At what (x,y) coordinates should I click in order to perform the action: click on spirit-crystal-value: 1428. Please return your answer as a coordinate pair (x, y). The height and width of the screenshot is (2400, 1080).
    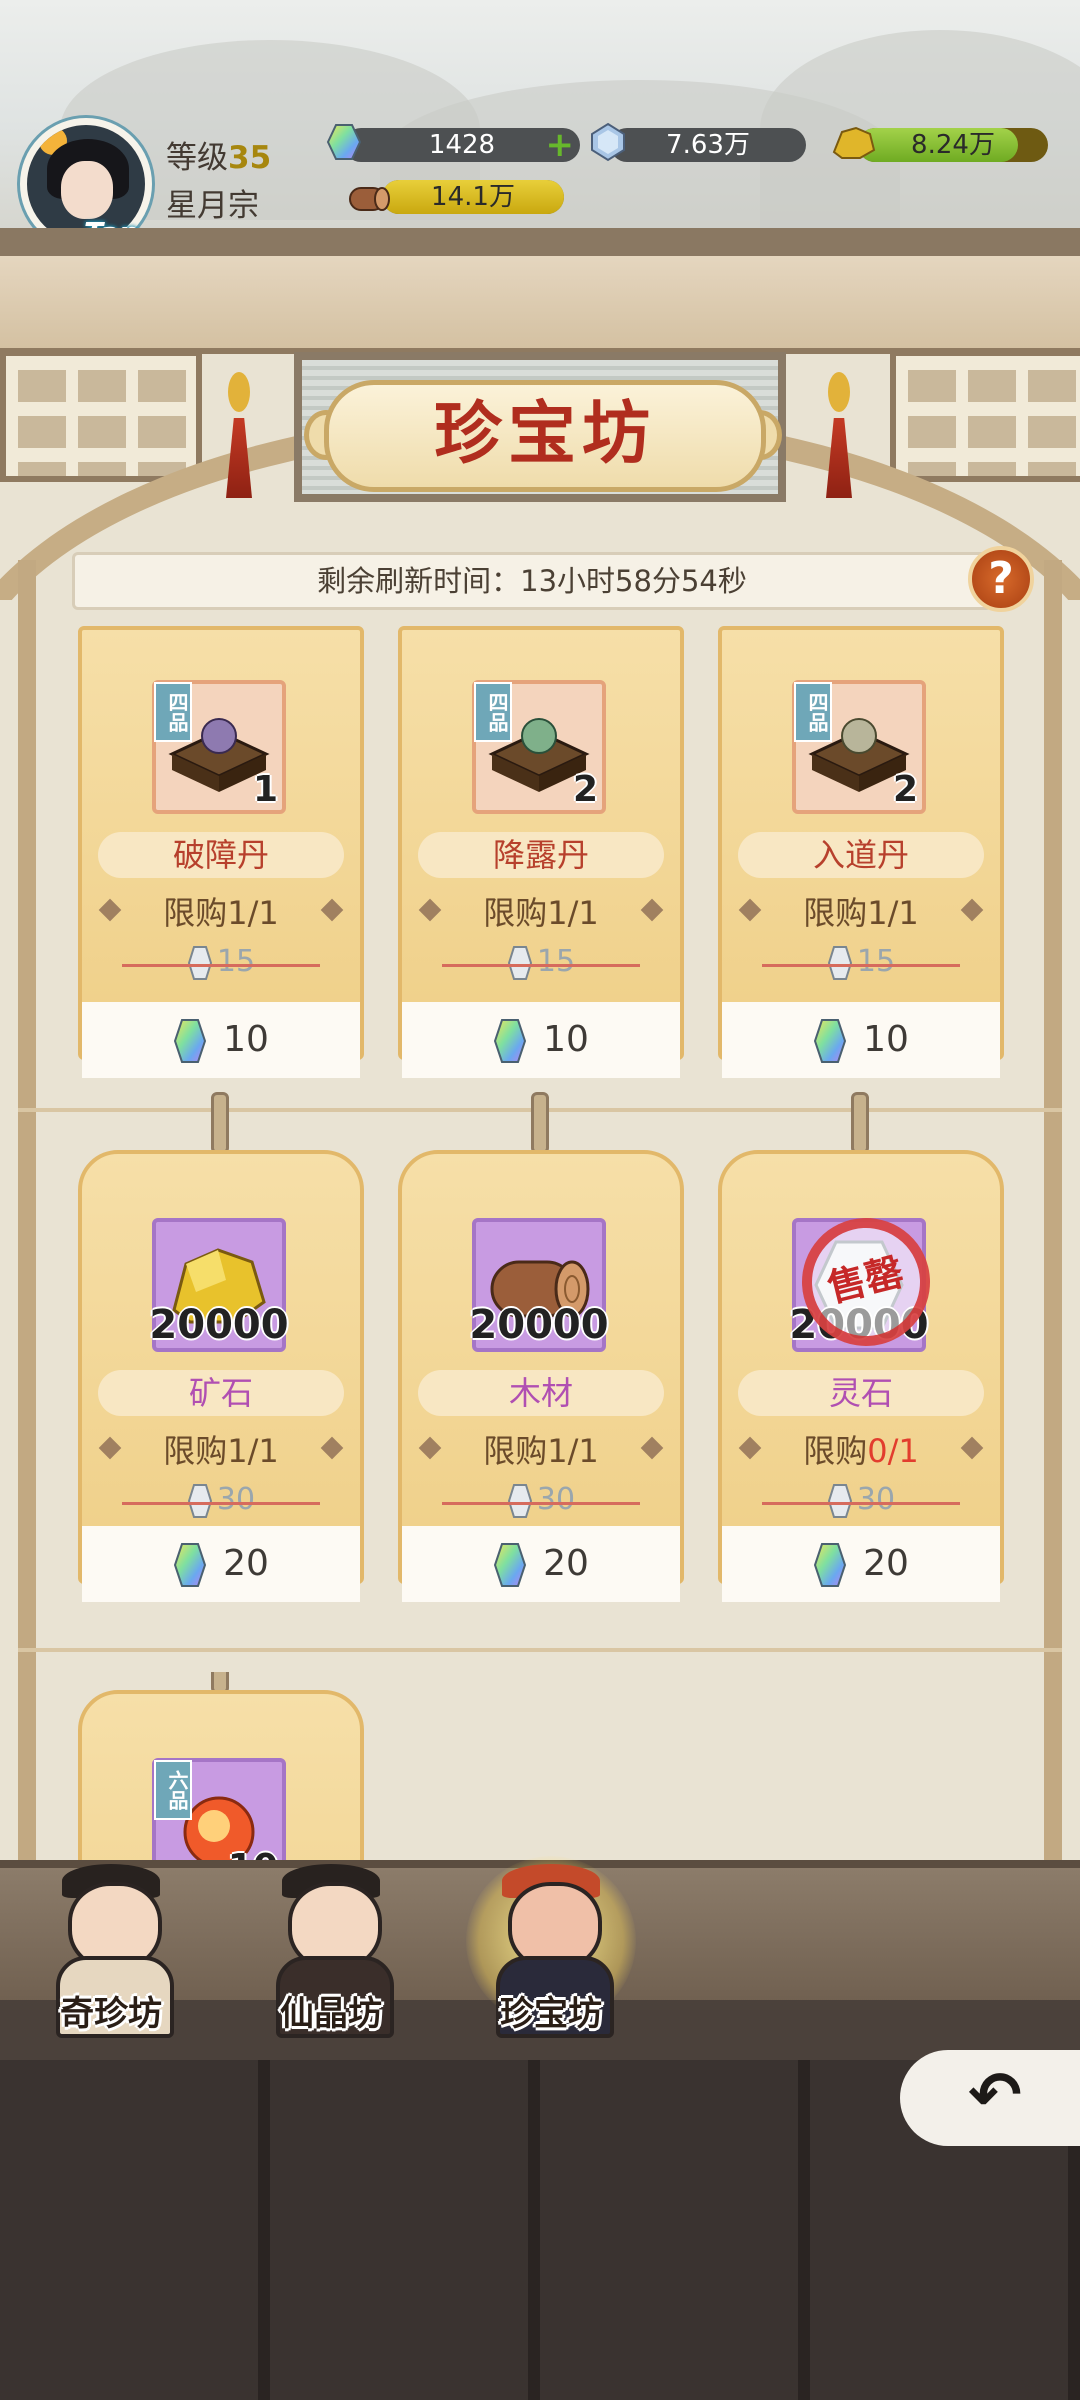
    Looking at the image, I should click on (462, 145).